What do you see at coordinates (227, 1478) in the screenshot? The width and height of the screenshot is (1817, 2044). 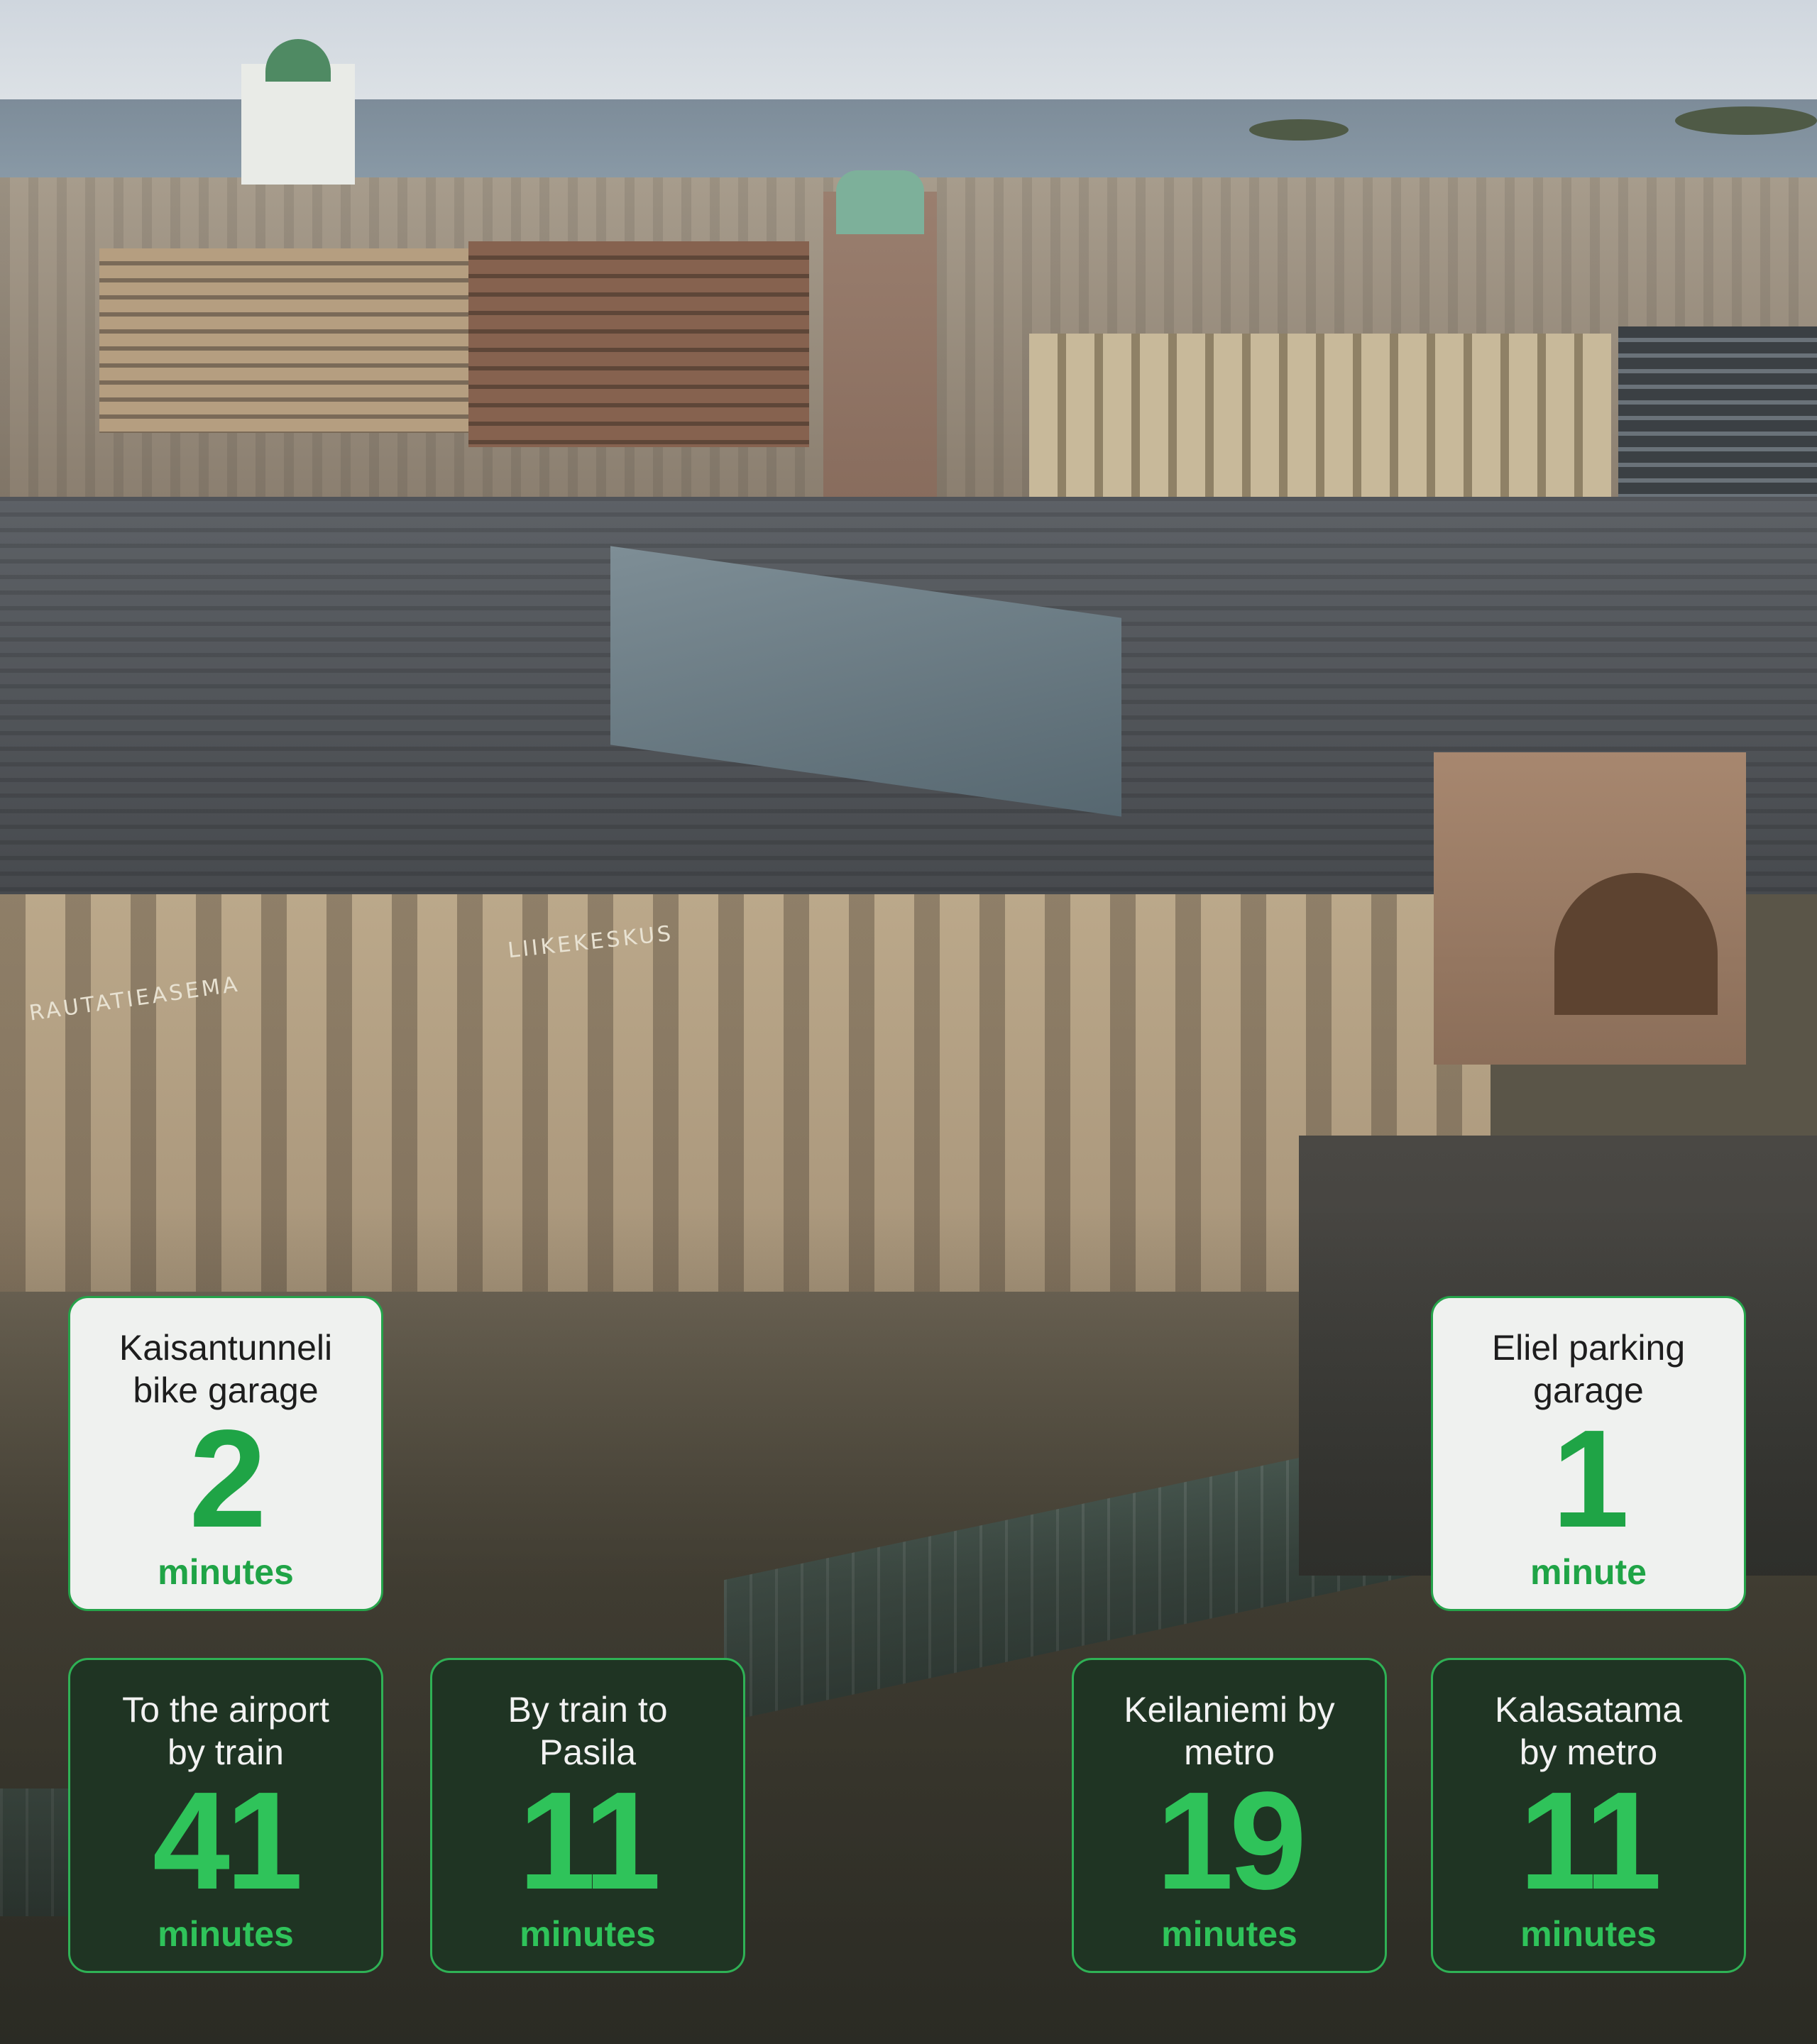 I see `card-value: 2` at bounding box center [227, 1478].